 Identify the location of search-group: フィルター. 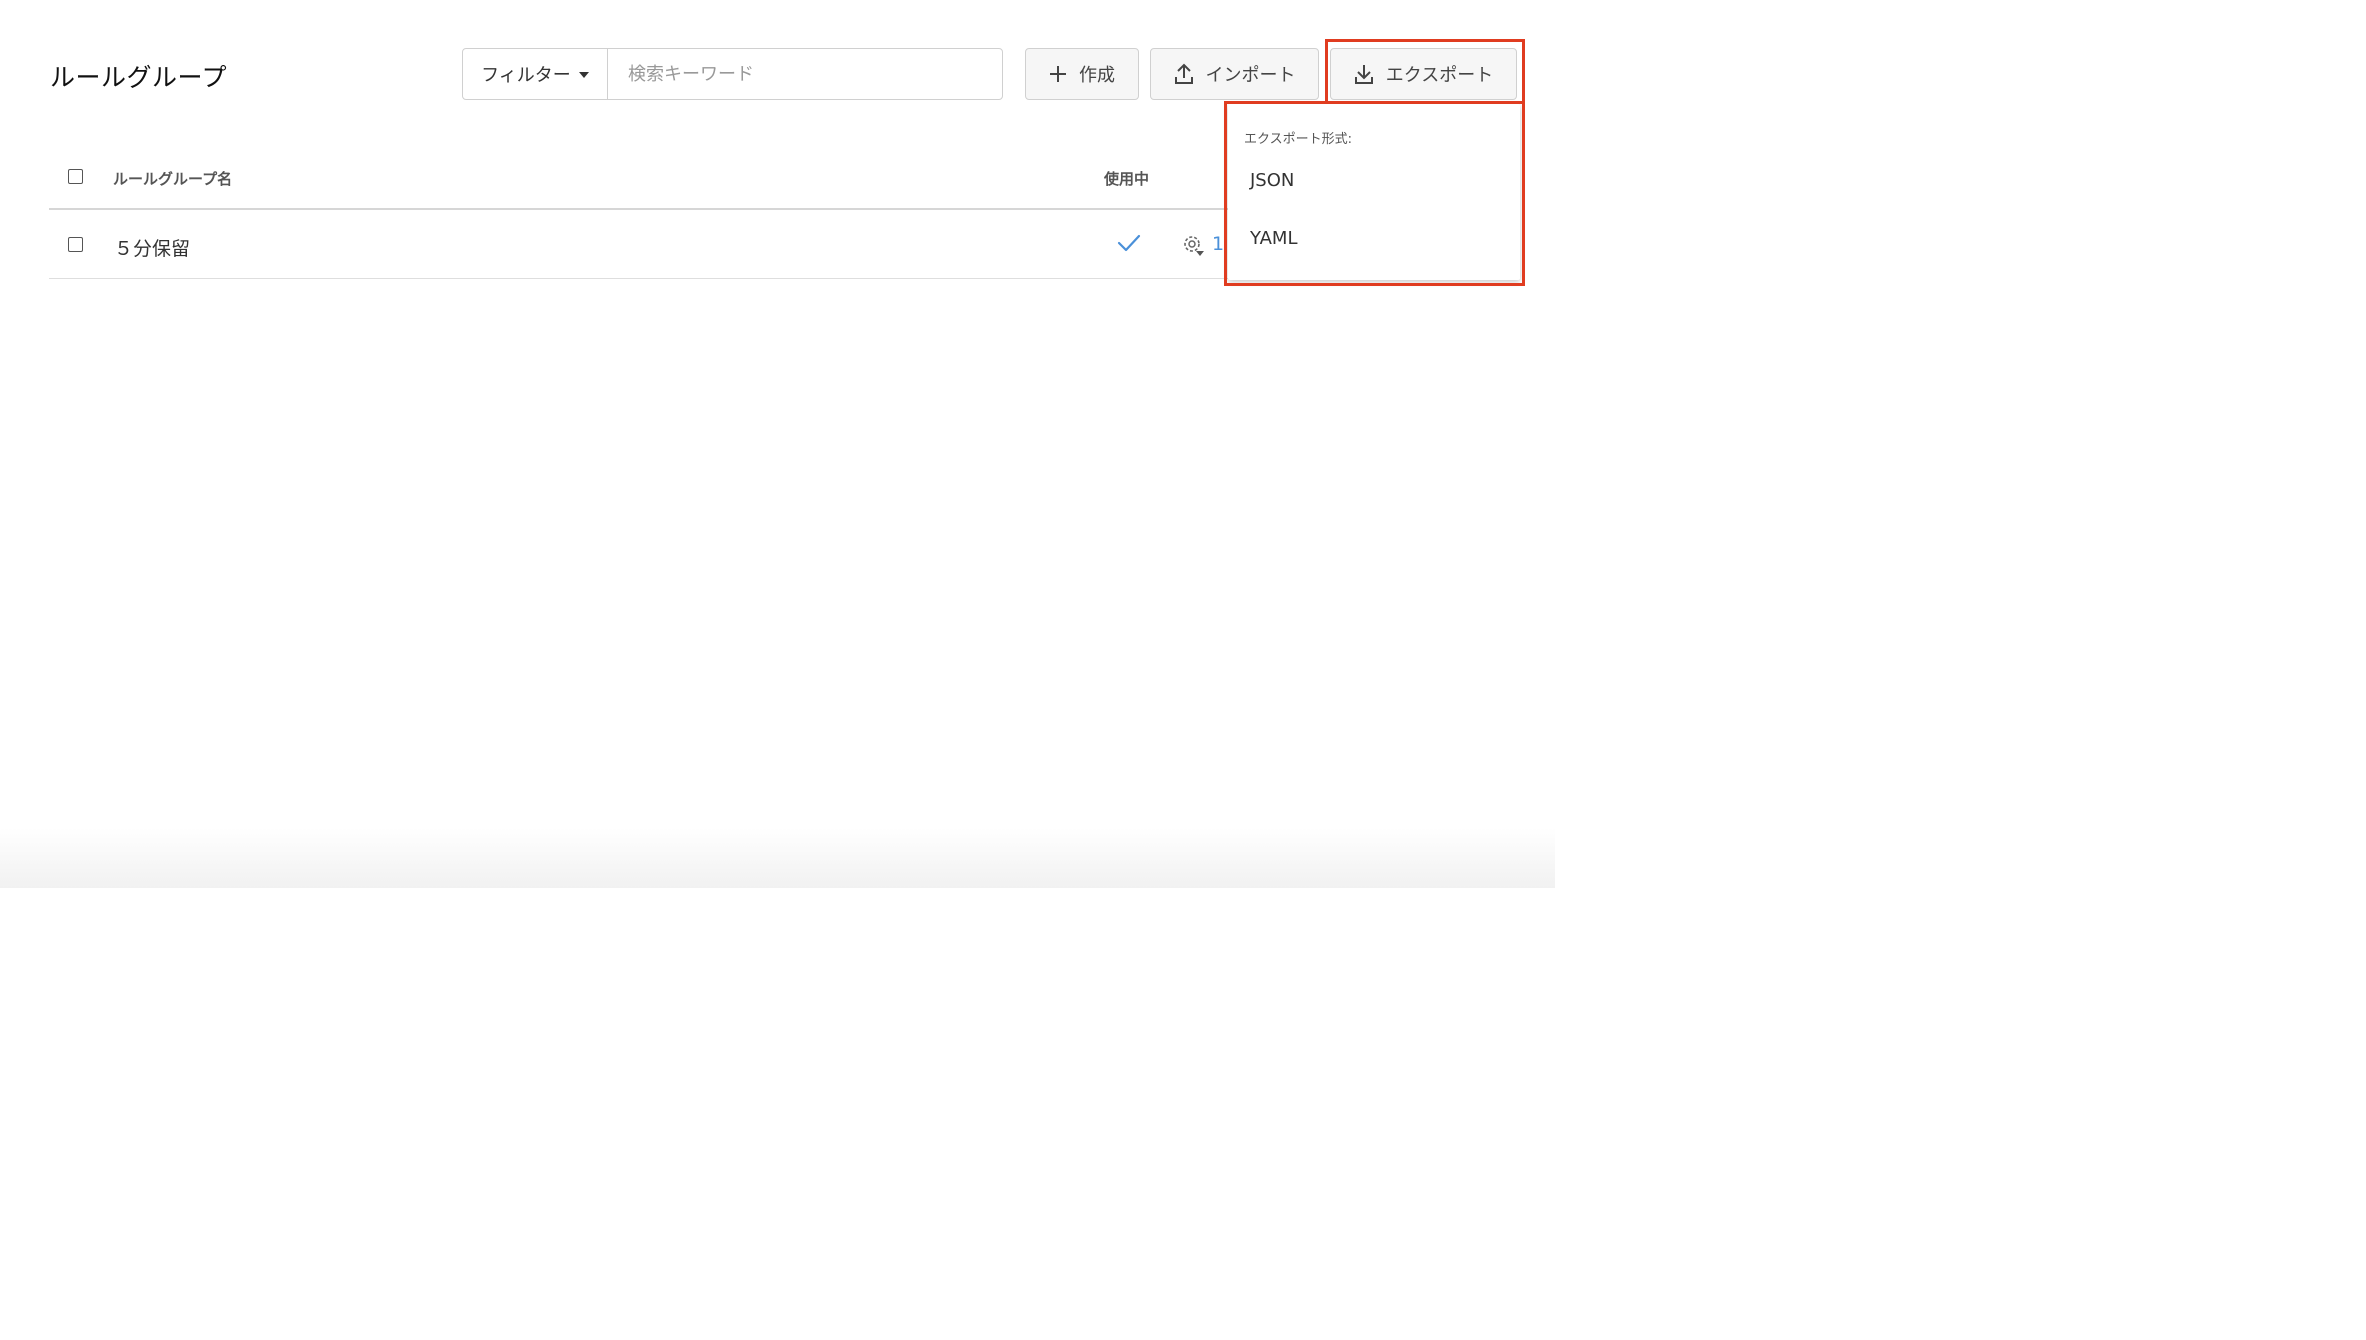
(732, 74).